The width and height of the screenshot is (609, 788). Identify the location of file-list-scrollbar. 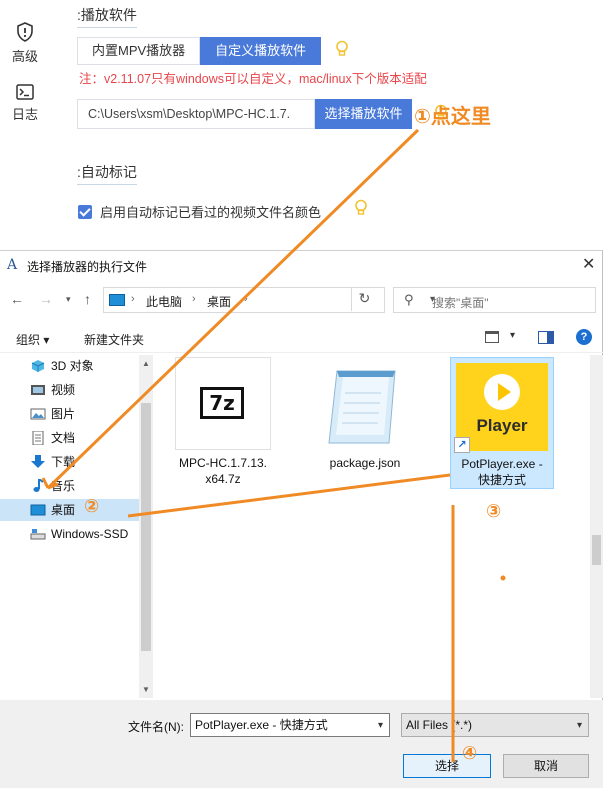
(596, 526).